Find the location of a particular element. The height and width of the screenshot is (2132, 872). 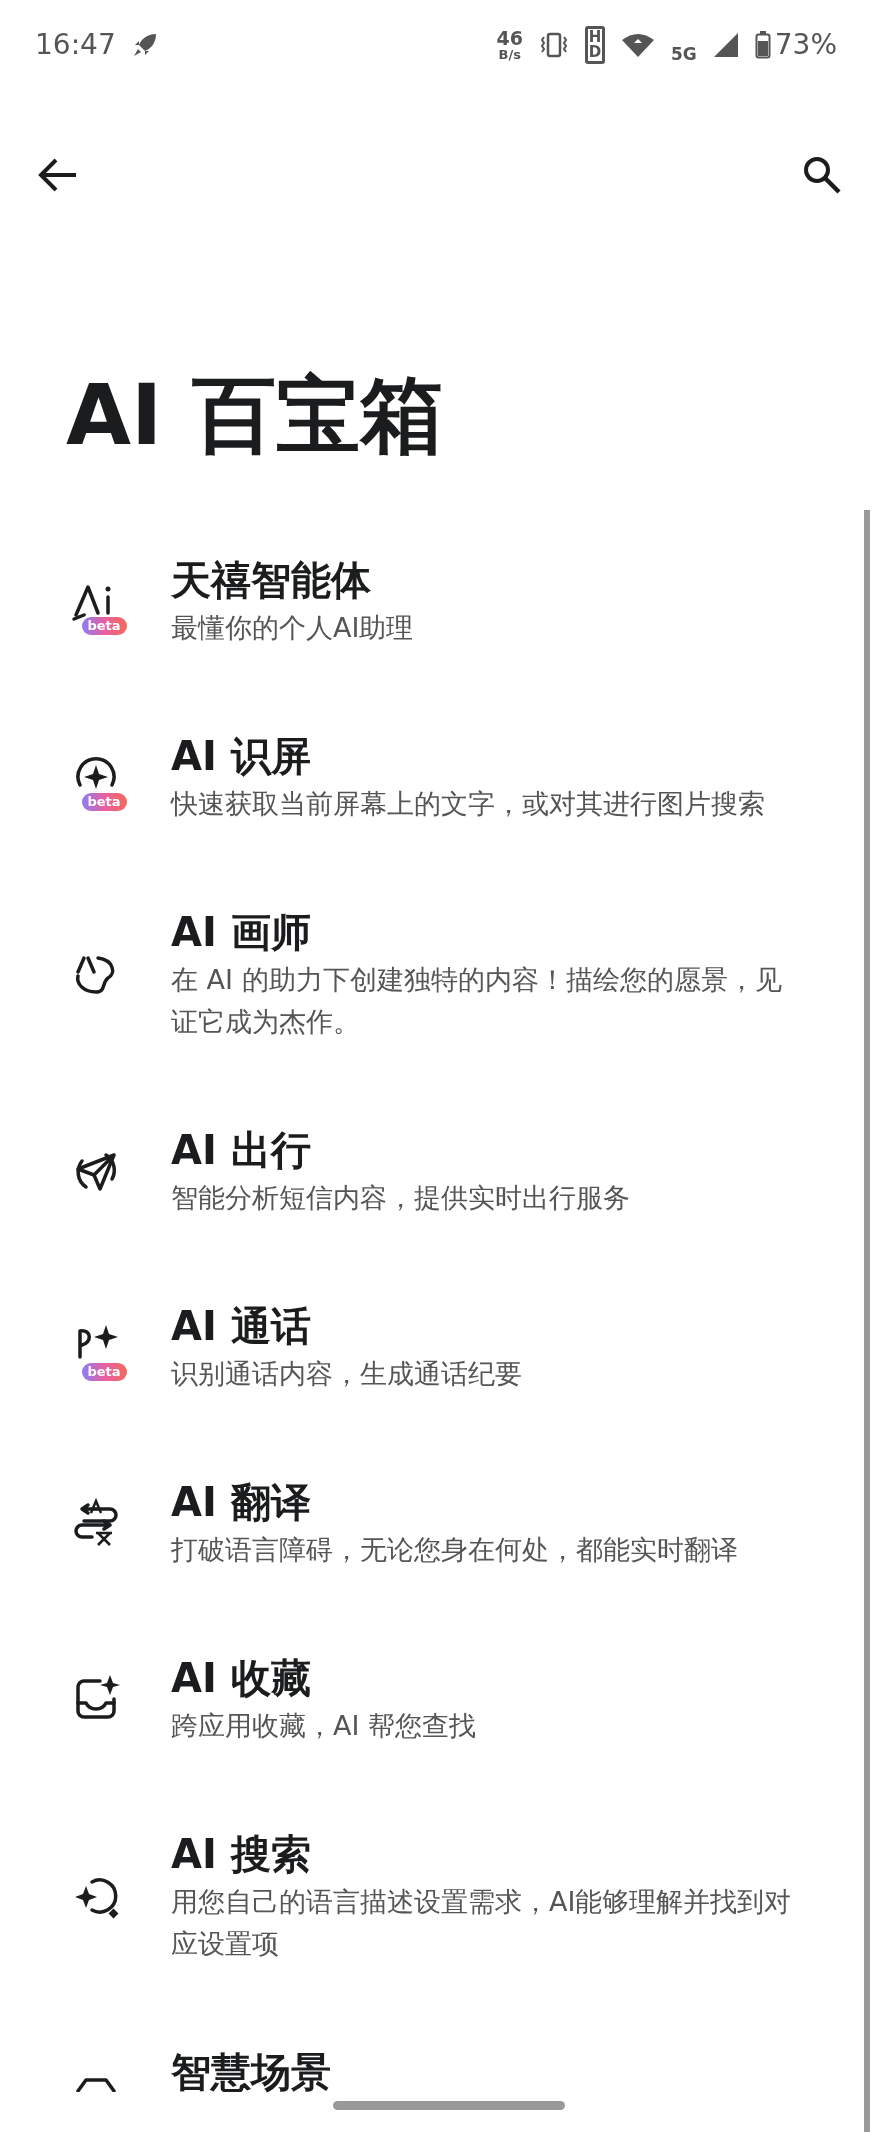

feature-description: 快速获取当前屏幕上的文字，或对其进行图片搜索 is located at coordinates (468, 804).